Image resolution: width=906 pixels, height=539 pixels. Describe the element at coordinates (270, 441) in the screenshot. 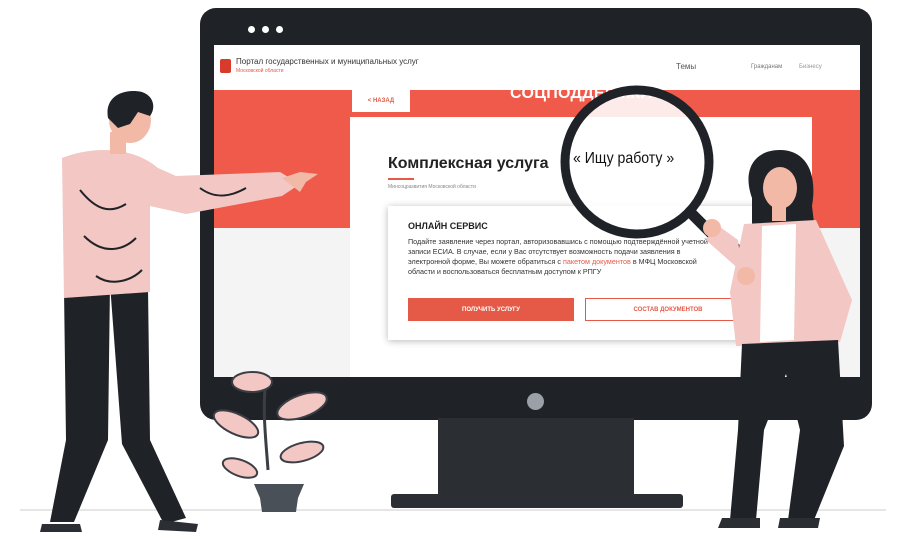

I see `plant` at that location.